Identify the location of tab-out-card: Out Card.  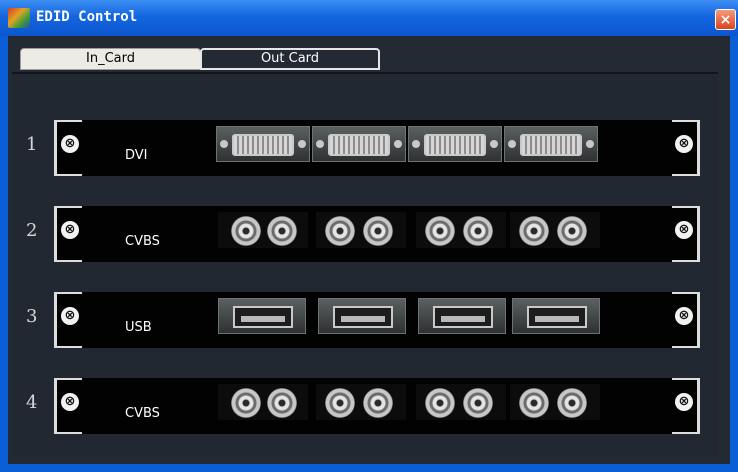
(290, 59).